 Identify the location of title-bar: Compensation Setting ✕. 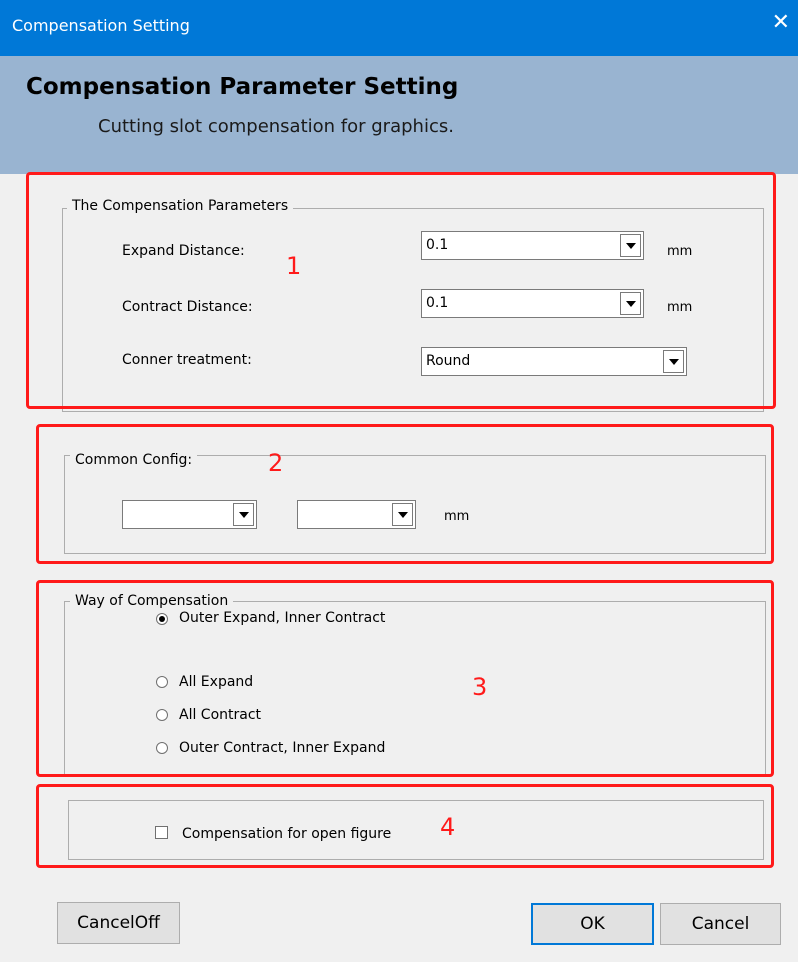
(399, 28).